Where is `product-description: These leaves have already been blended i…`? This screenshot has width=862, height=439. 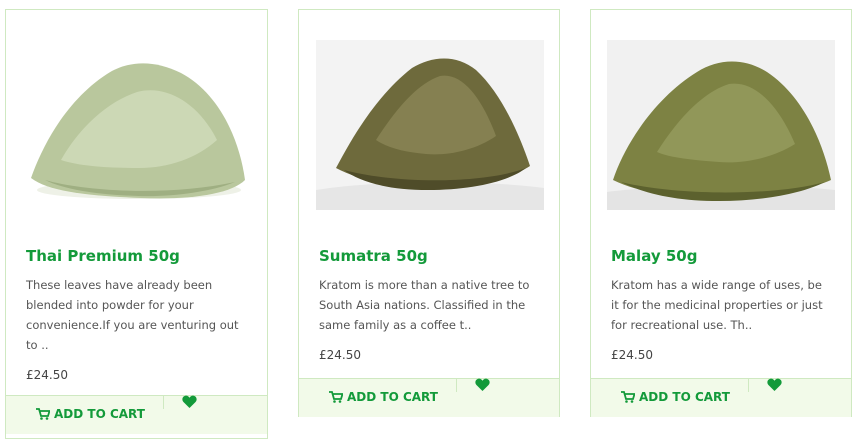
product-description: These leaves have already been blended i… is located at coordinates (132, 315).